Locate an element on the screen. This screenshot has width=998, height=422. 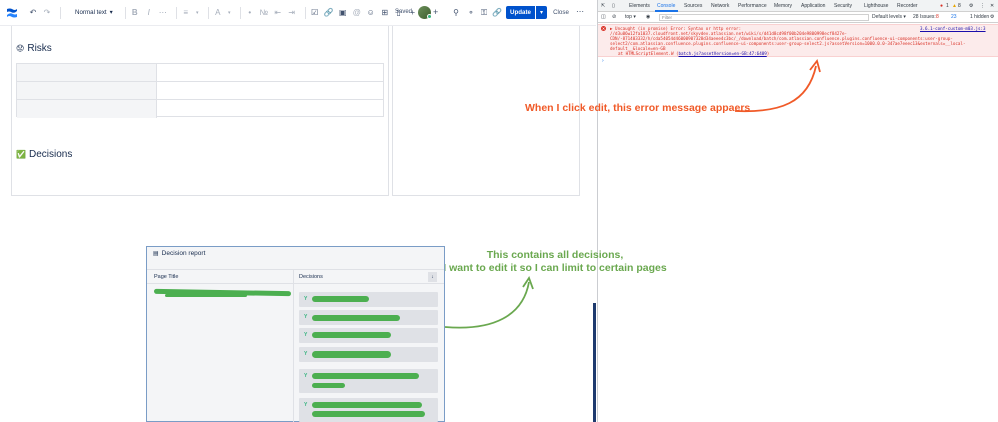
report-title-text: Decision report is located at coordinates (183, 253).